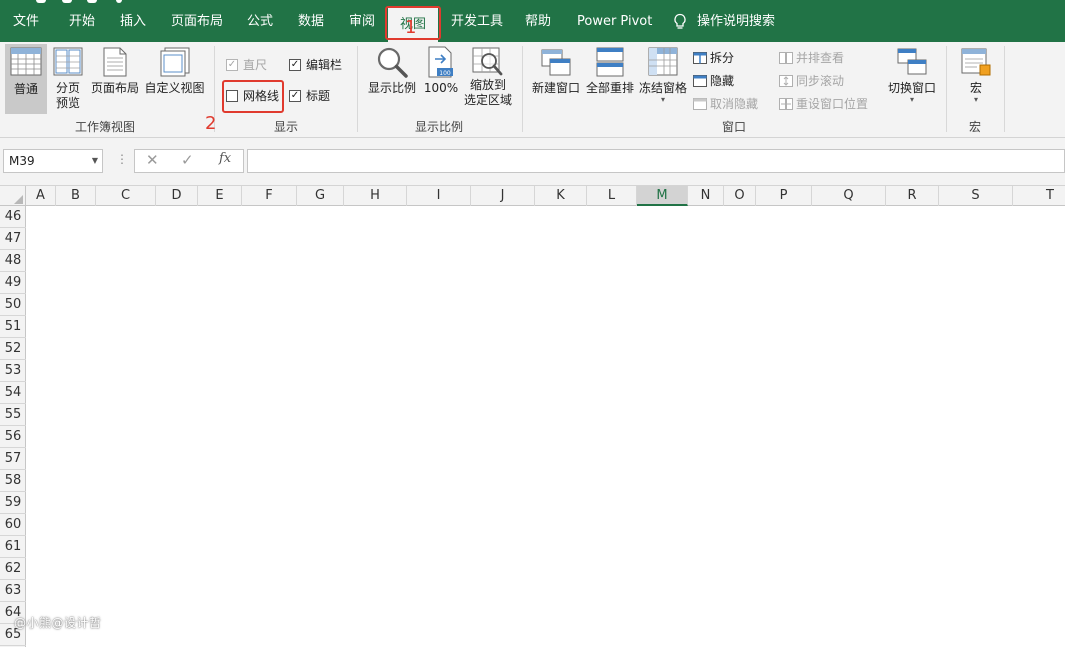 The image size is (1065, 647). What do you see at coordinates (13, 349) in the screenshot?
I see `row-header: 52` at bounding box center [13, 349].